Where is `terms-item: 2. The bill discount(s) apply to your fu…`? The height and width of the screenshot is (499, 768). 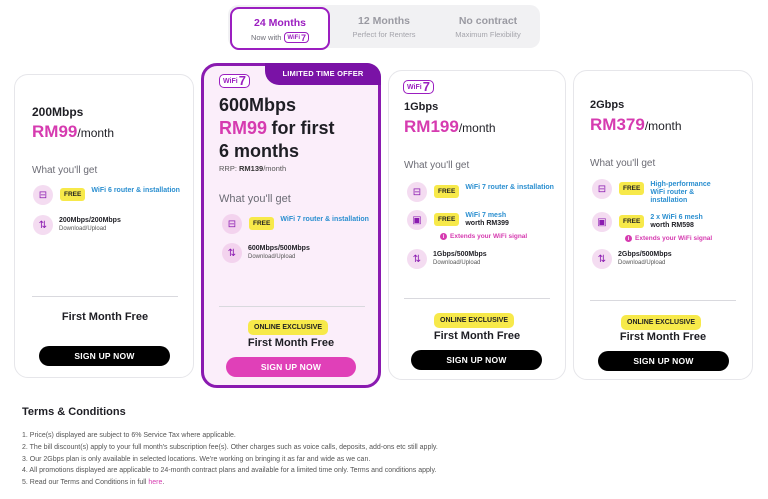 terms-item: 2. The bill discount(s) apply to your fu… is located at coordinates (230, 447).